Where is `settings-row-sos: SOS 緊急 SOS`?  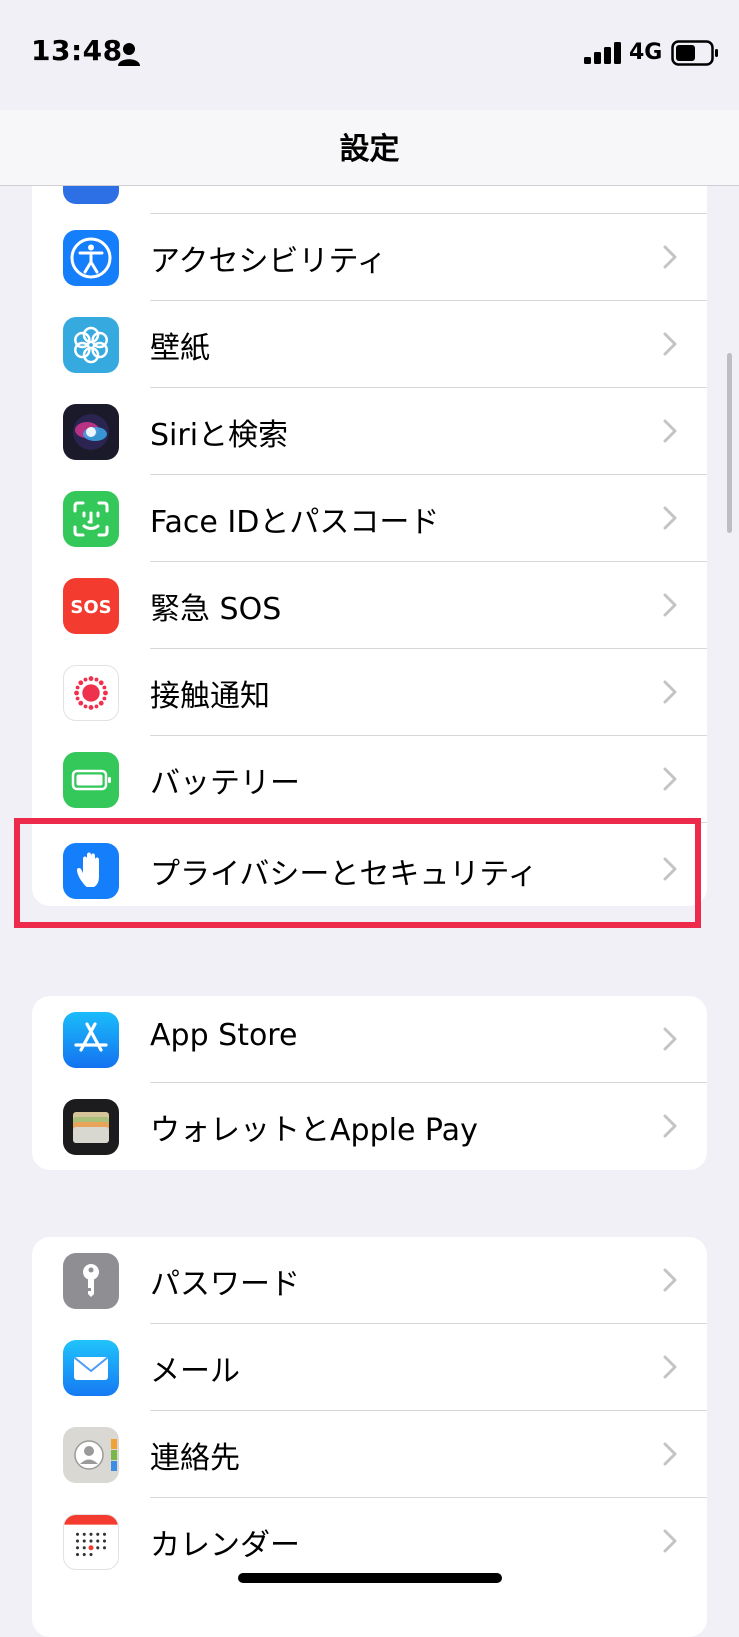 settings-row-sos: SOS 緊急 SOS is located at coordinates (369, 605).